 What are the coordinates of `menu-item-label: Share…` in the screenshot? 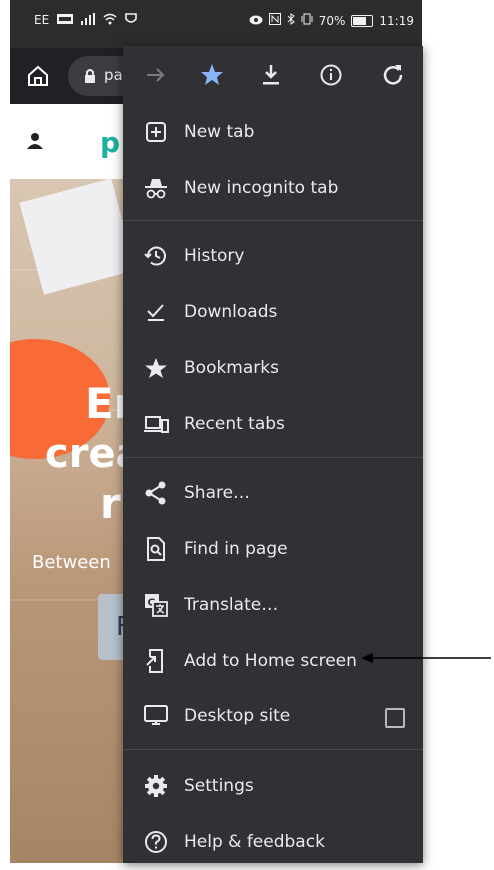 It's located at (217, 493).